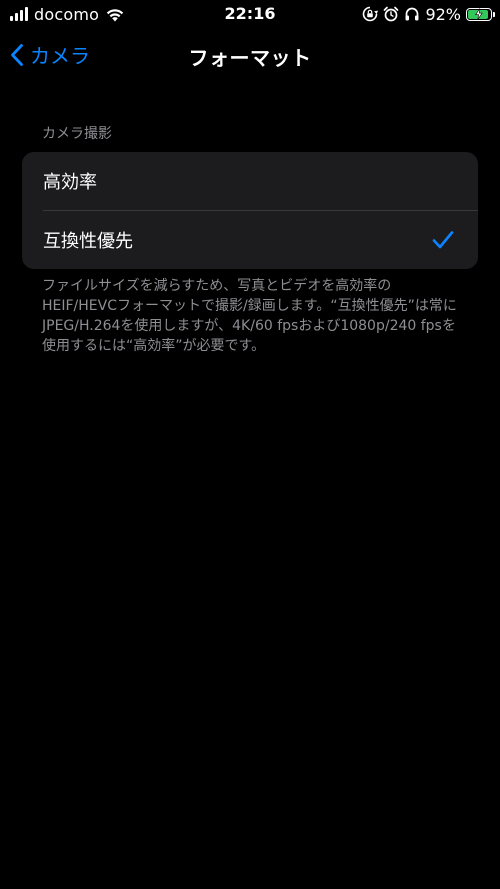  What do you see at coordinates (88, 241) in the screenshot?
I see `option-label: 互換性優先` at bounding box center [88, 241].